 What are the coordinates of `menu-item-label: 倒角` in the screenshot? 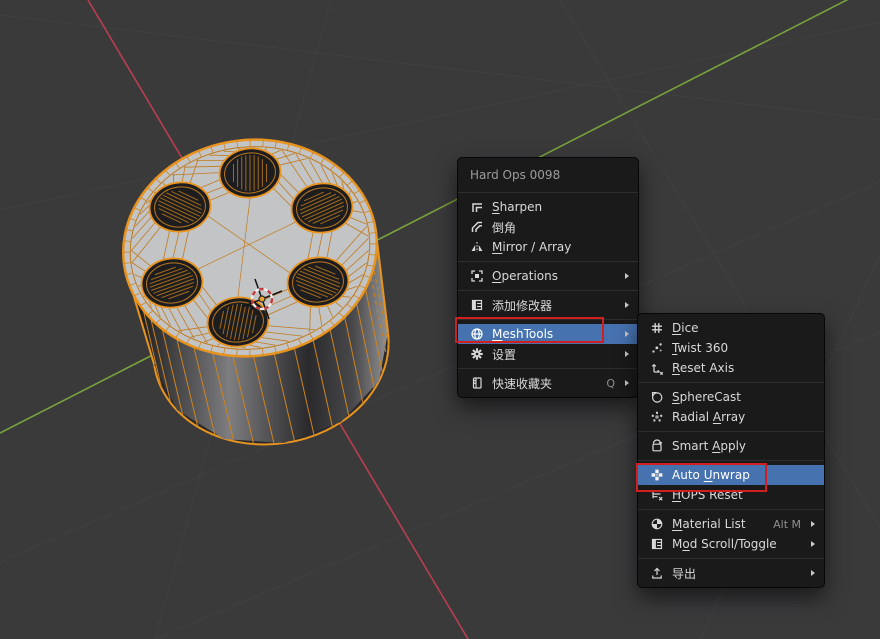 It's located at (504, 227).